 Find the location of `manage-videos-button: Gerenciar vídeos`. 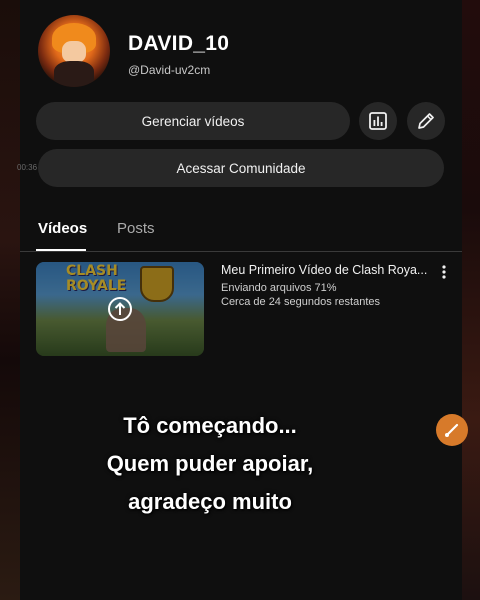

manage-videos-button: Gerenciar vídeos is located at coordinates (193, 121).